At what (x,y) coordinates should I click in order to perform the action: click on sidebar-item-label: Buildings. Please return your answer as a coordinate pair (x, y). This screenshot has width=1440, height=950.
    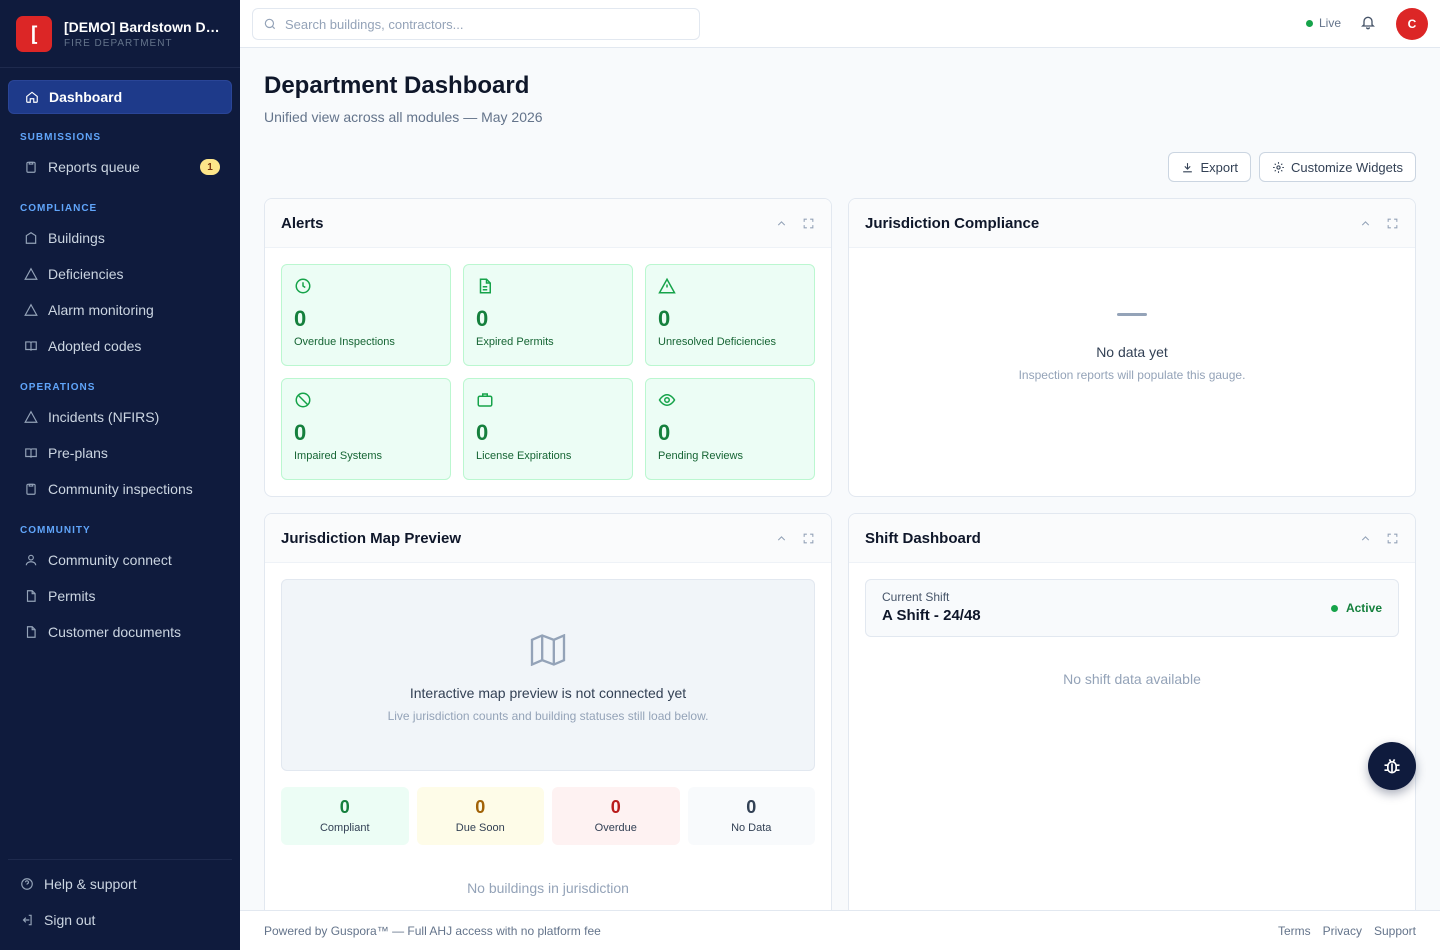
    Looking at the image, I should click on (76, 238).